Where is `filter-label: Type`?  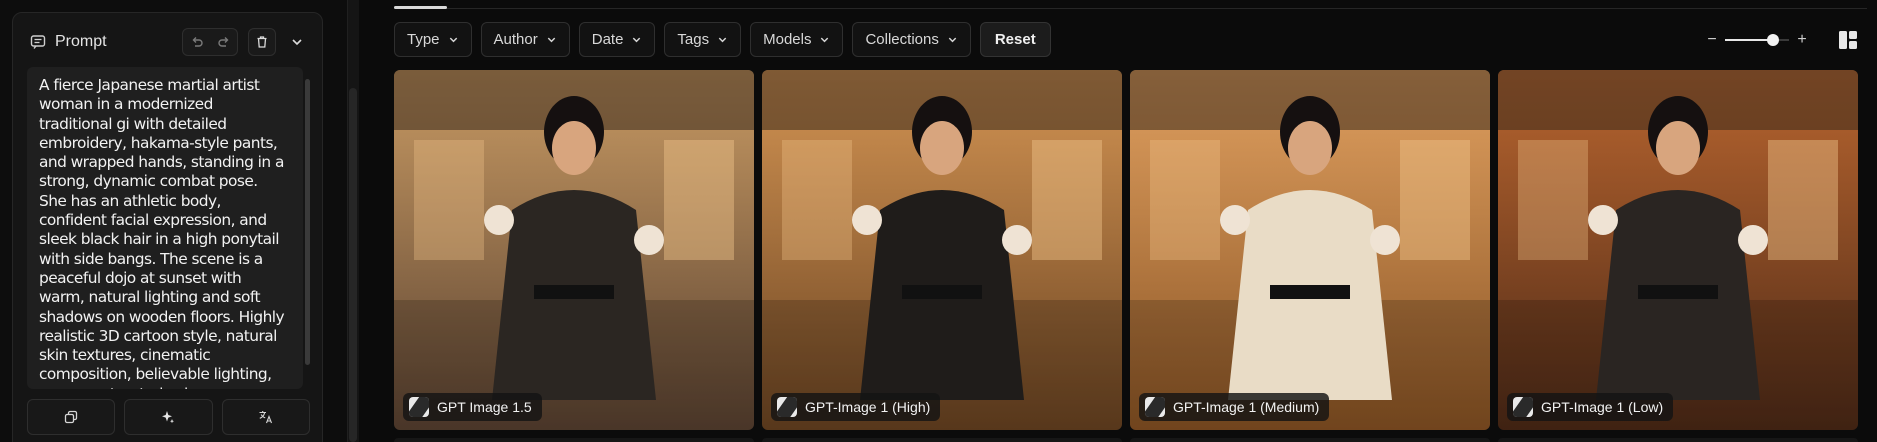 filter-label: Type is located at coordinates (423, 39).